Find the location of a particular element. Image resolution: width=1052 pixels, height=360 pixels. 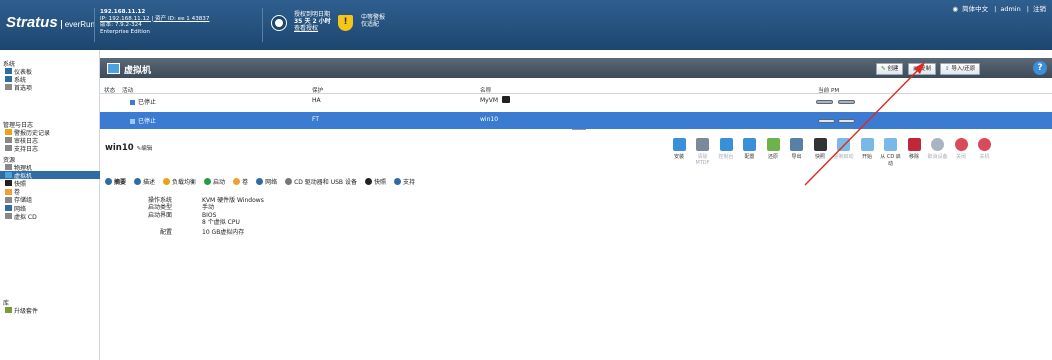

detail-tab: 支持 is located at coordinates (404, 181).